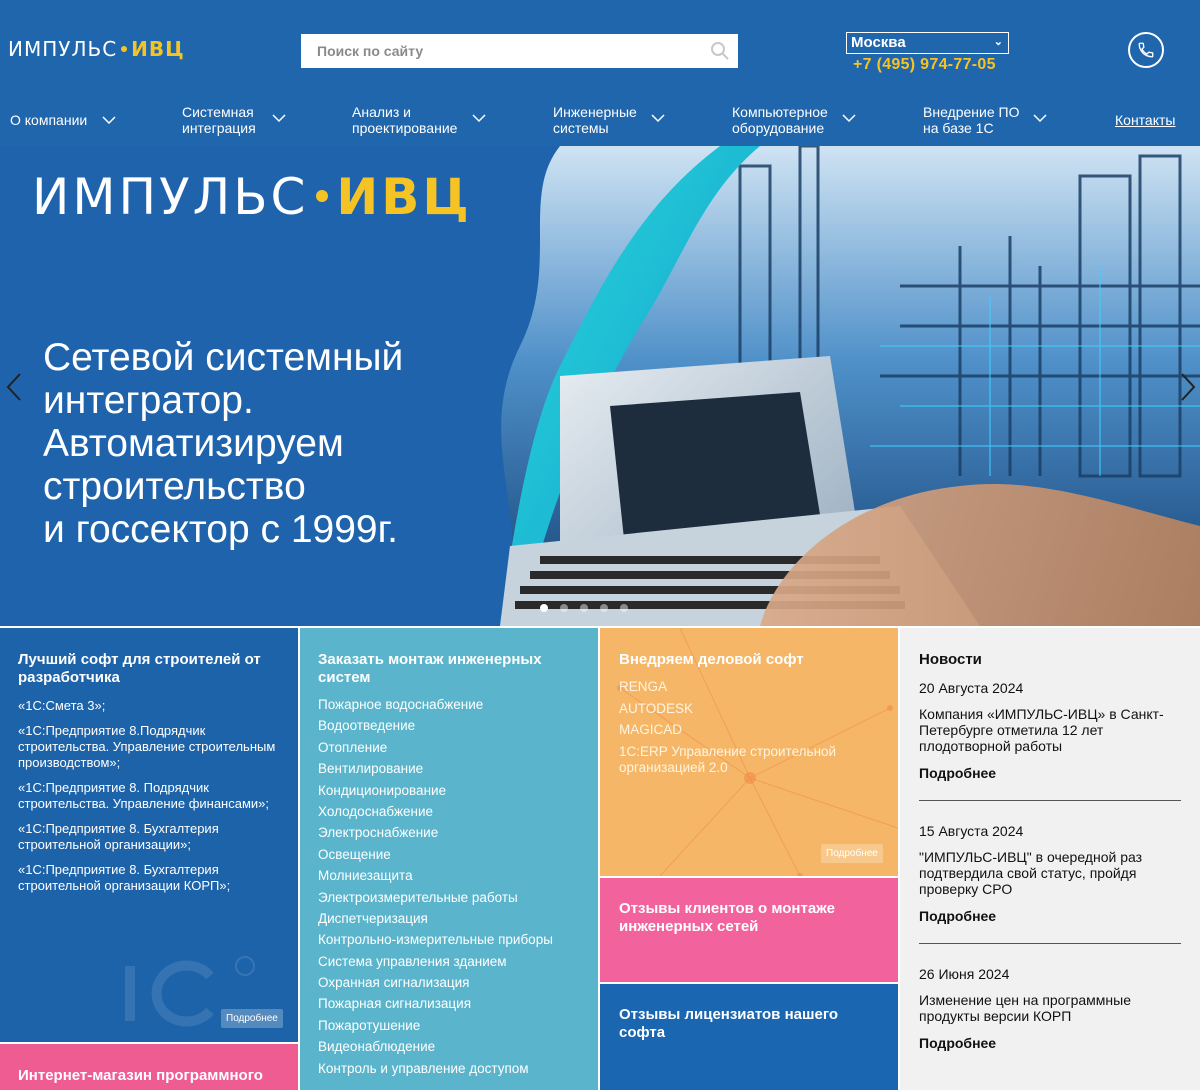  I want to click on news-heading: Новости, so click(950, 659).